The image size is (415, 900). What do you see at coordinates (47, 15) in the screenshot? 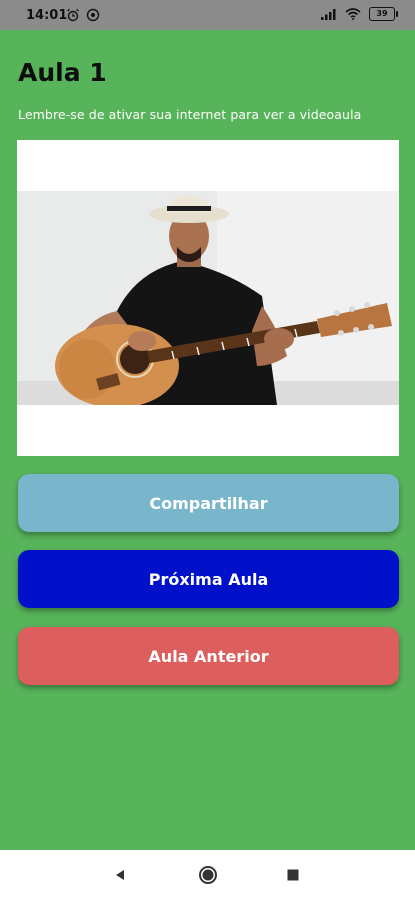
I see `status-time: 14:01` at bounding box center [47, 15].